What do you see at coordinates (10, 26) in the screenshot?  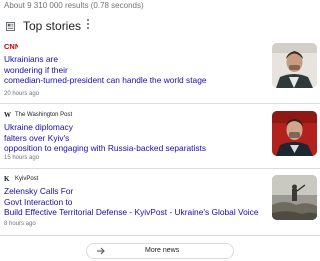 I see `newspaper-icon` at bounding box center [10, 26].